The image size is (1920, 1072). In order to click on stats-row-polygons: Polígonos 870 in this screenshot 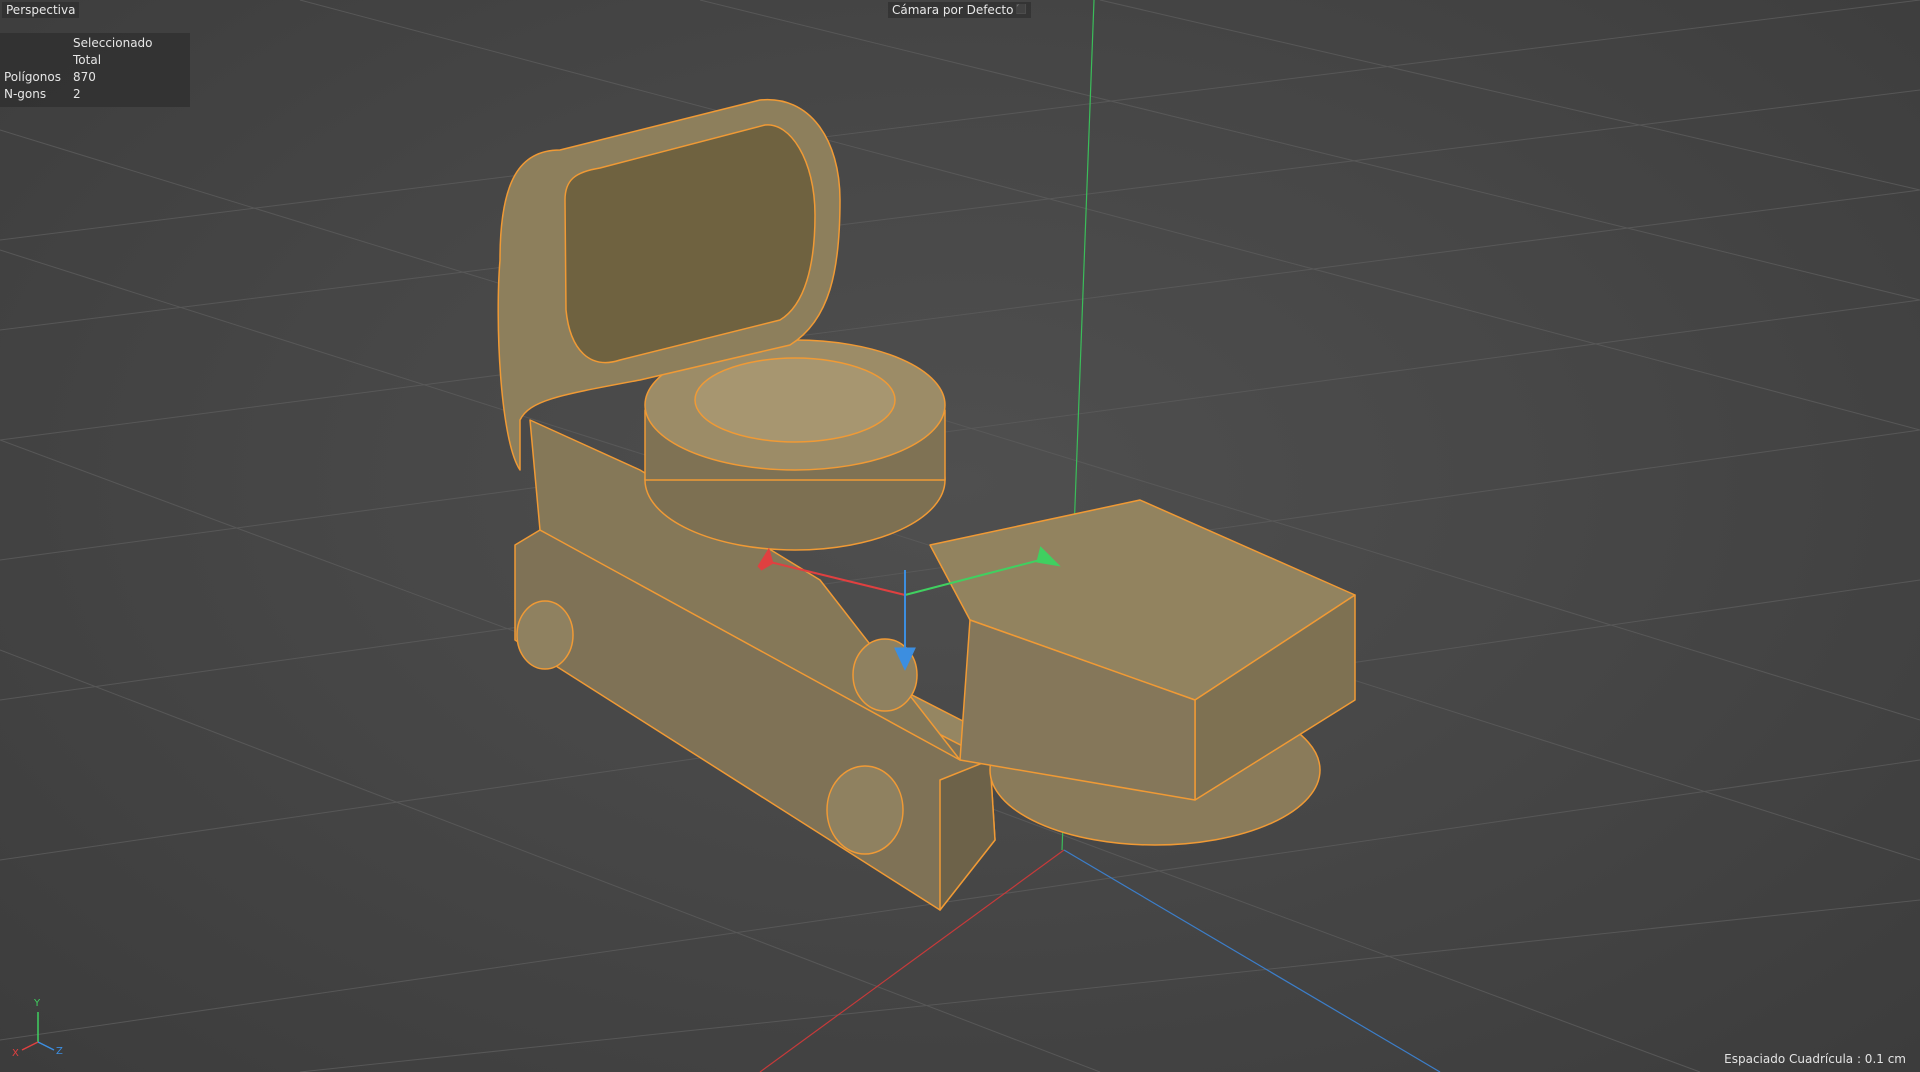, I will do `click(97, 77)`.